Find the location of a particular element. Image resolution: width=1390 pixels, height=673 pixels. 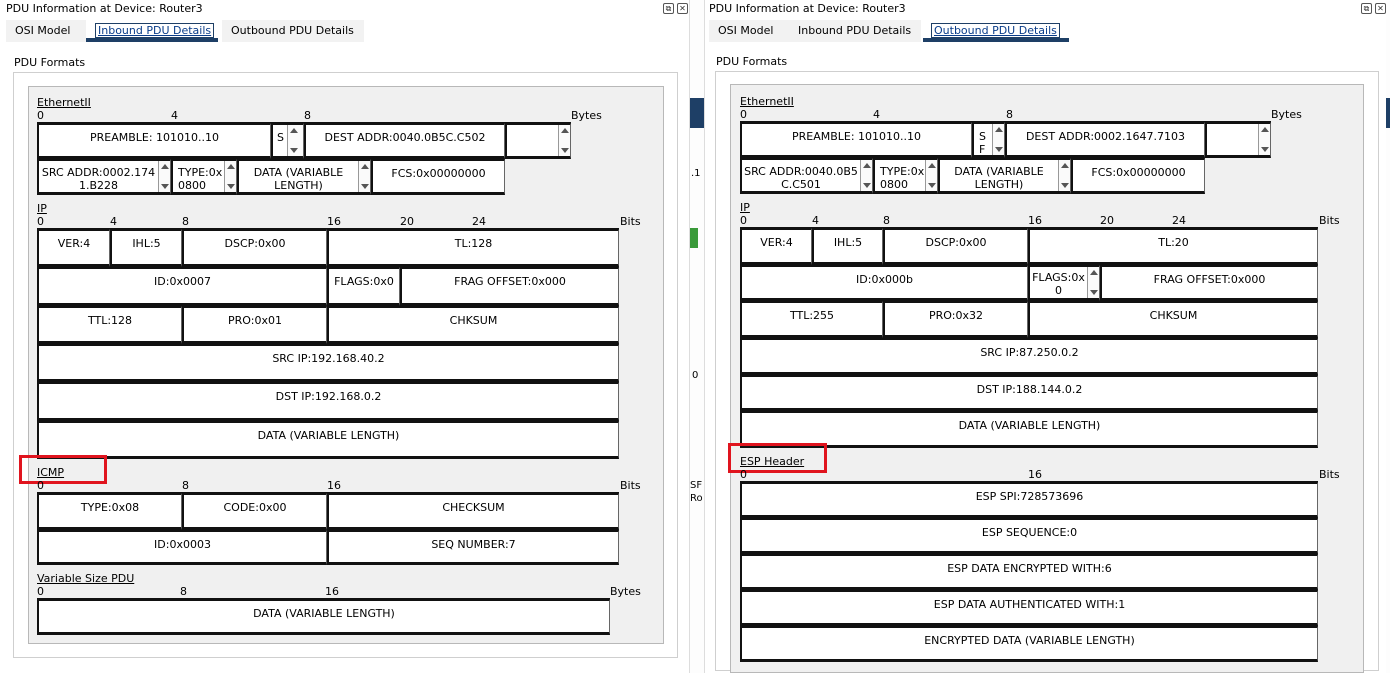

icmp-checksum: CHECKSUM is located at coordinates (473, 511).